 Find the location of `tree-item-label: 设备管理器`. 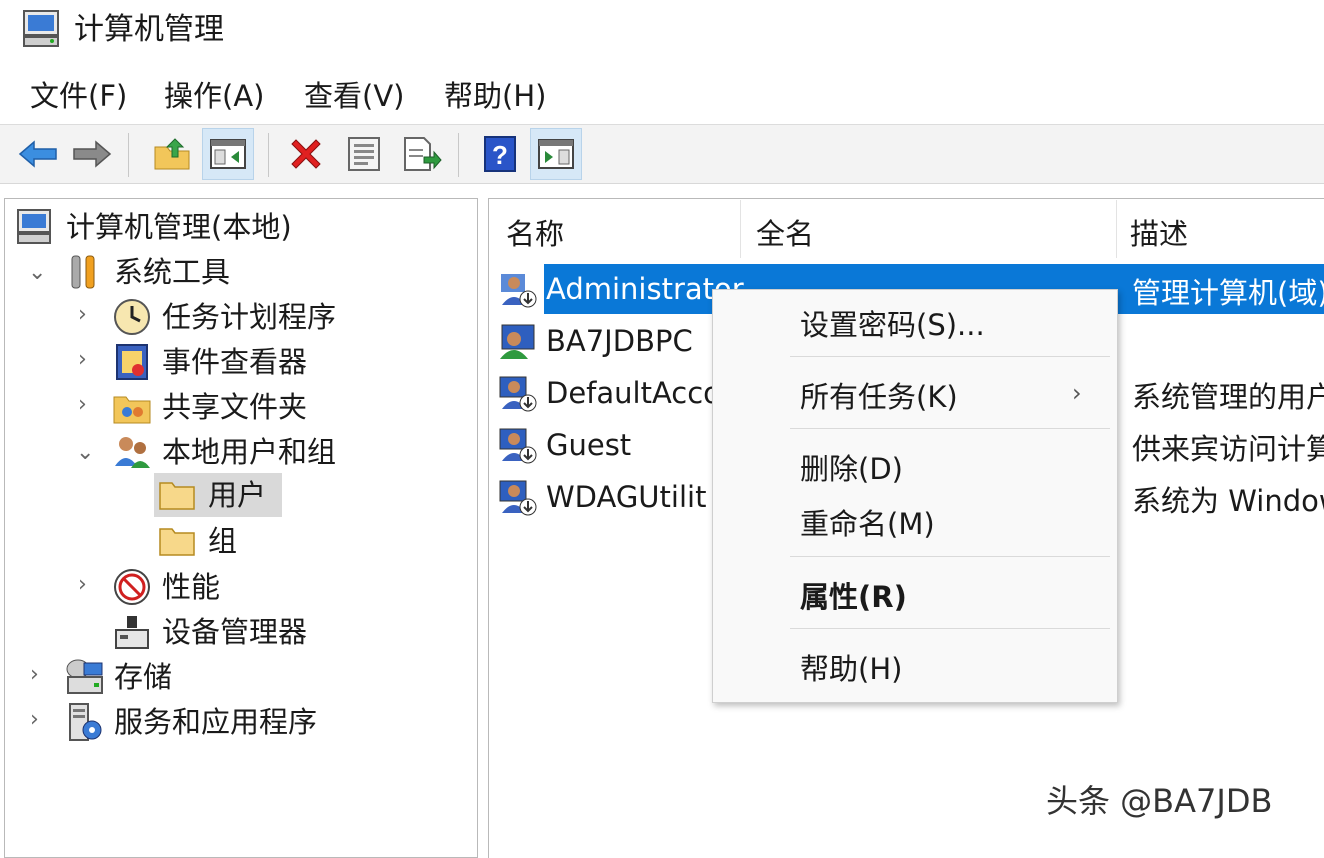

tree-item-label: 设备管理器 is located at coordinates (235, 632).